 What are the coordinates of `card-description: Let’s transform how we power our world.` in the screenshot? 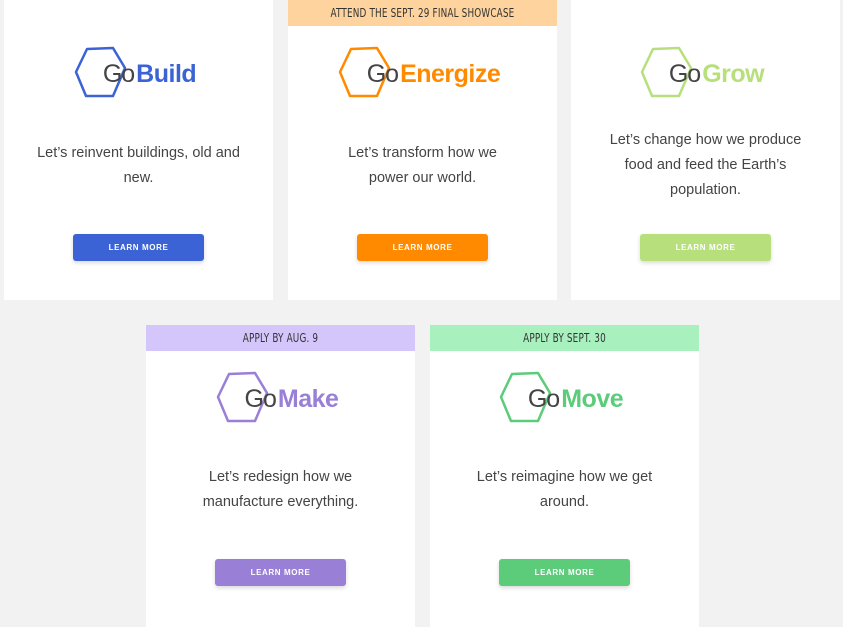 It's located at (422, 165).